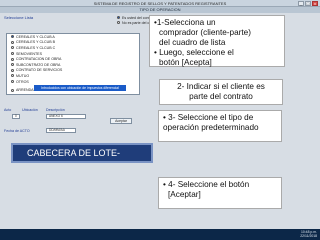 The width and height of the screenshot is (320, 240). What do you see at coordinates (66, 116) in the screenshot?
I see `descripcion-field: ANEXO 6` at bounding box center [66, 116].